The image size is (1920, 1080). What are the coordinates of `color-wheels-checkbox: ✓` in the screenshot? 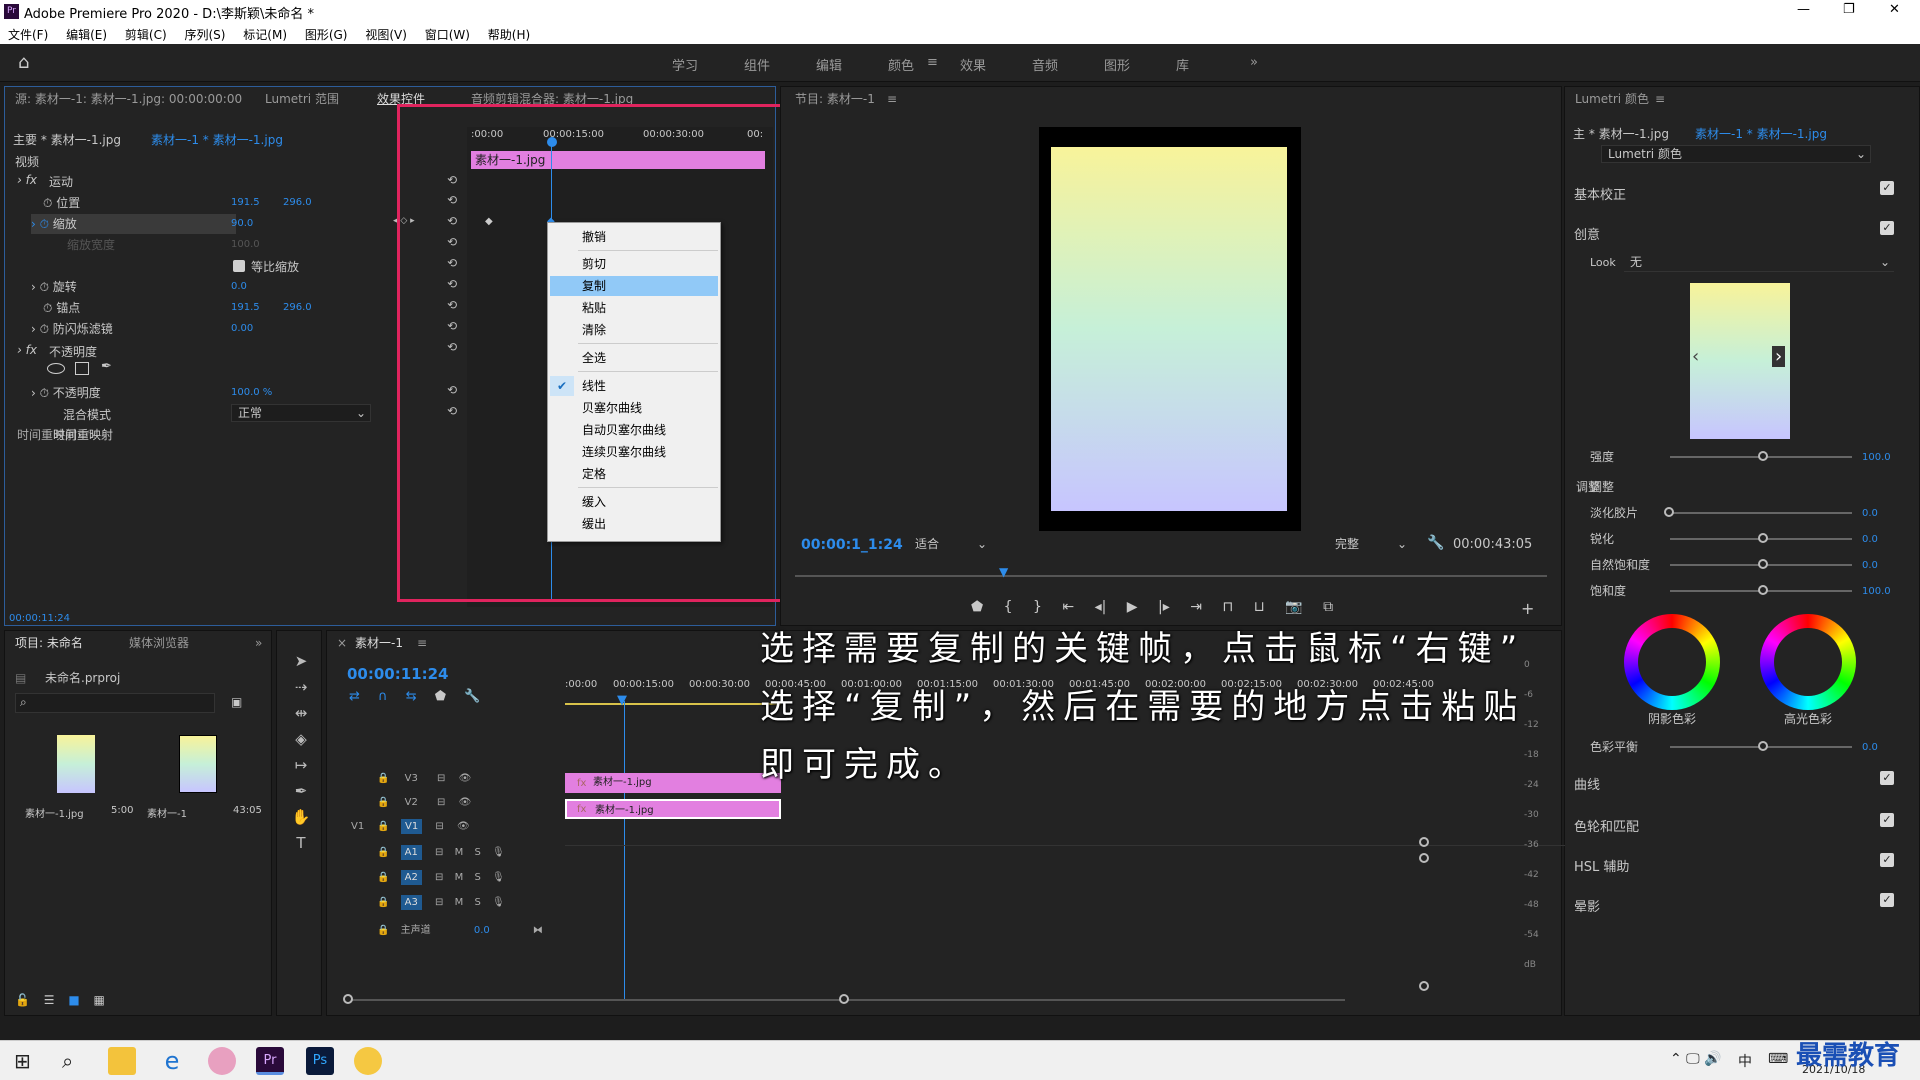 It's located at (1887, 820).